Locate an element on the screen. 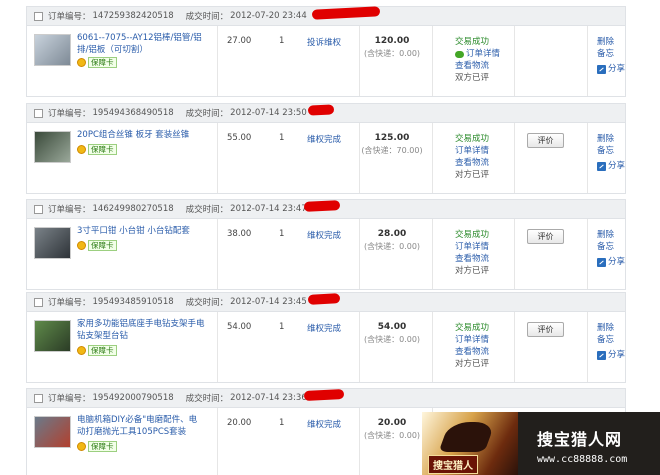 The height and width of the screenshot is (475, 660). product-title-link: 20PC组合丝锥 板牙 套装丝锥 is located at coordinates (141, 135).